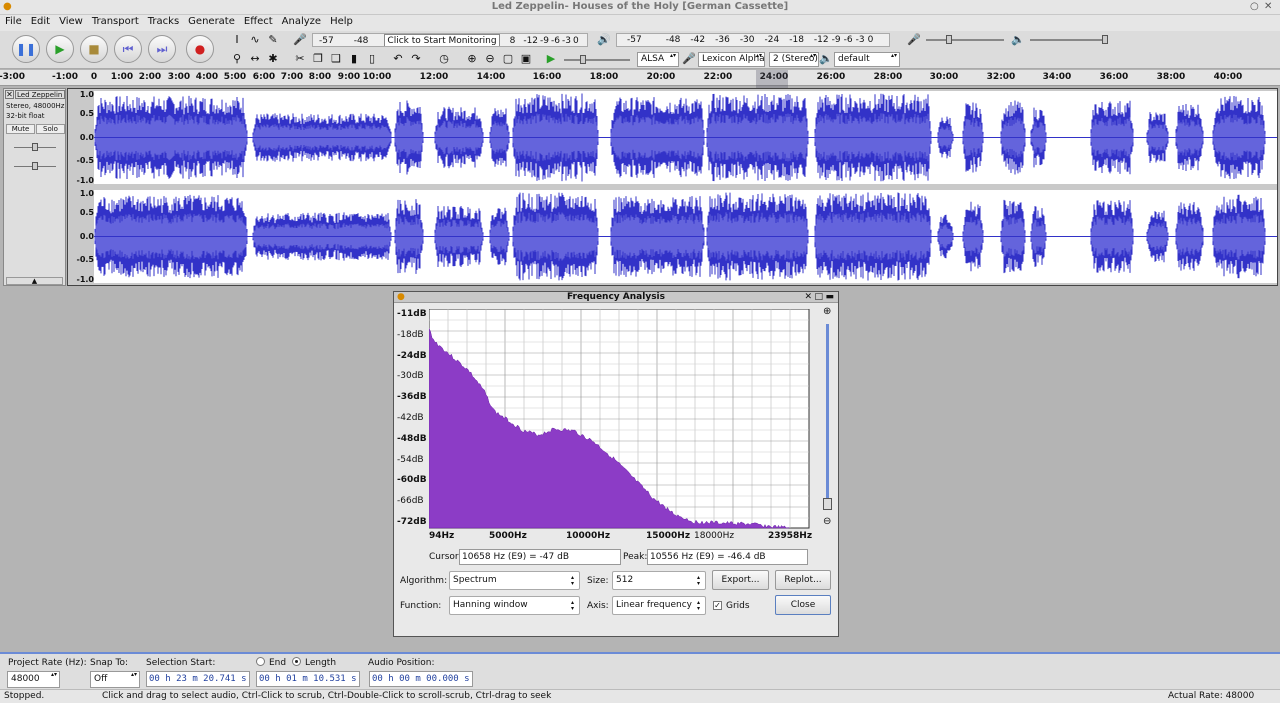 This screenshot has width=1280, height=703. I want to click on menu-transport: Transport, so click(115, 21).